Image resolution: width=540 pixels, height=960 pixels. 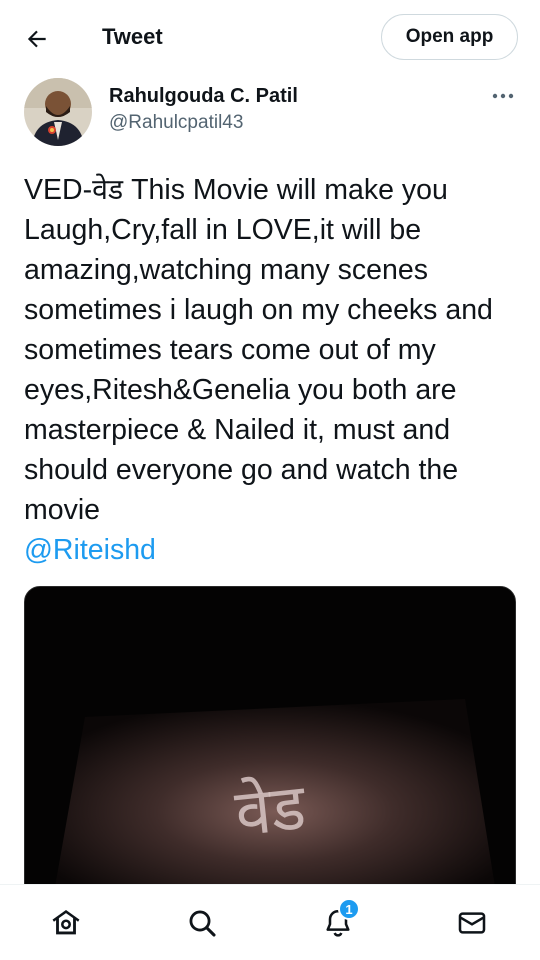 I want to click on avatar, so click(x=58, y=112).